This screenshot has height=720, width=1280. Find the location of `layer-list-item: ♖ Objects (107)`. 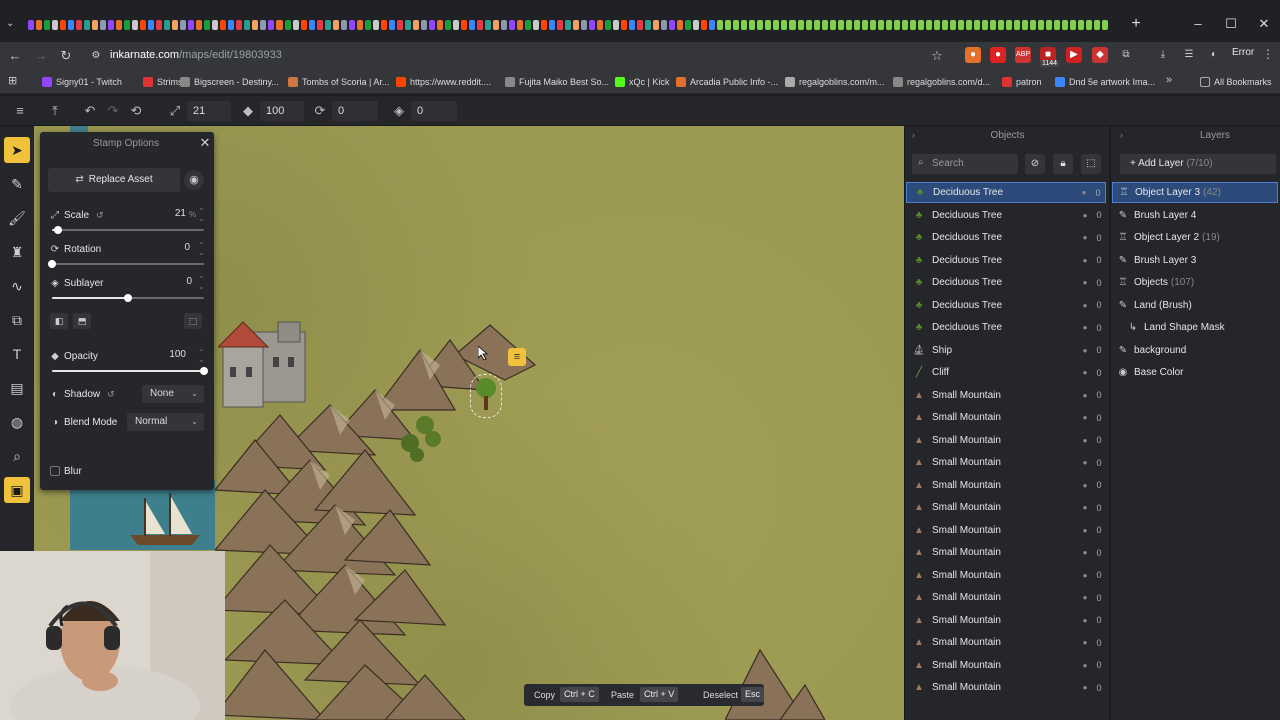

layer-list-item: ♖ Objects (107) is located at coordinates (1195, 282).